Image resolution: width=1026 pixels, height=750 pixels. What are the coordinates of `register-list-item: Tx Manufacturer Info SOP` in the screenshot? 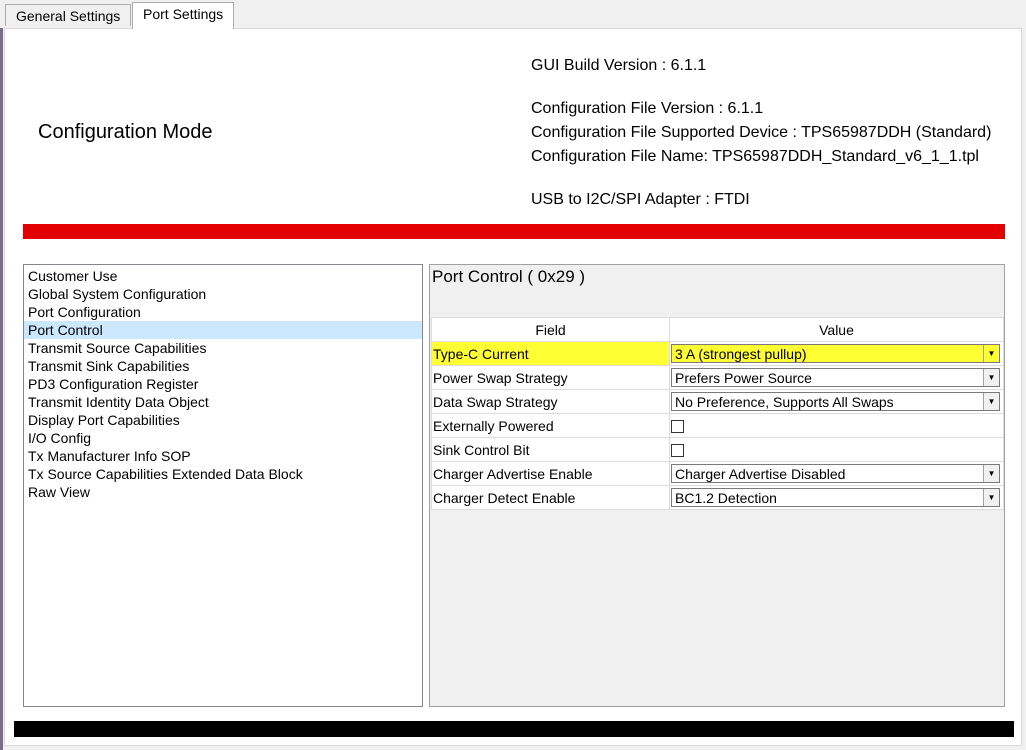 It's located at (223, 456).